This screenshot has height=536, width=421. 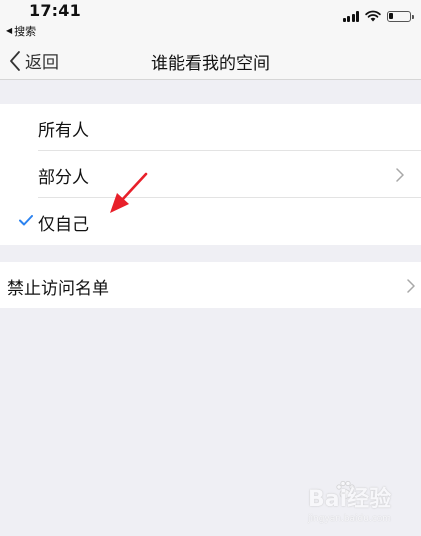 I want to click on block-list-label: 禁止访问名单, so click(x=58, y=289).